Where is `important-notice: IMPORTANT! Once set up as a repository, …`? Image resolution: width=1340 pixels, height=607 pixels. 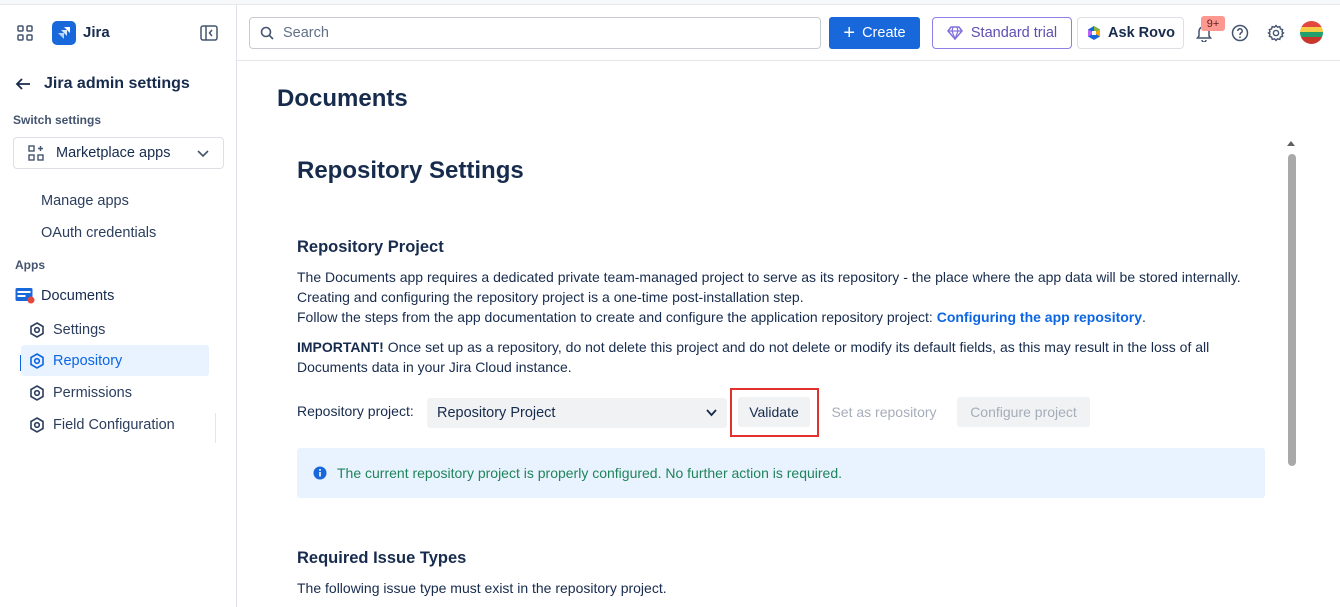
important-notice: IMPORTANT! Once set up as a repository, … is located at coordinates (782, 357).